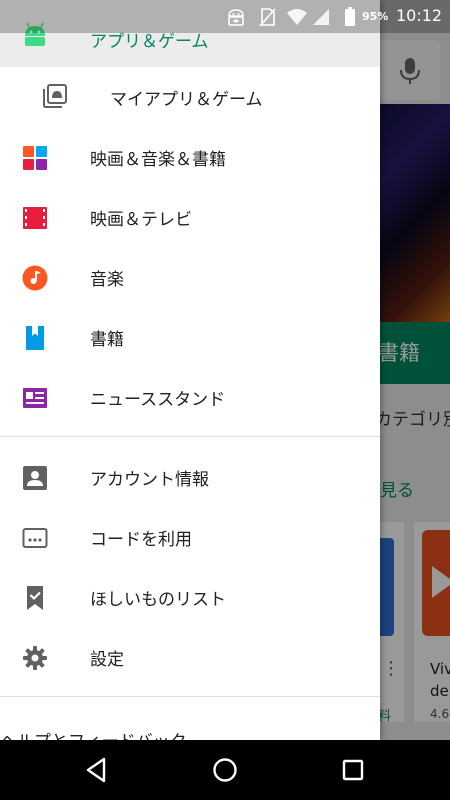 The height and width of the screenshot is (800, 450). I want to click on account-icon, so click(35, 478).